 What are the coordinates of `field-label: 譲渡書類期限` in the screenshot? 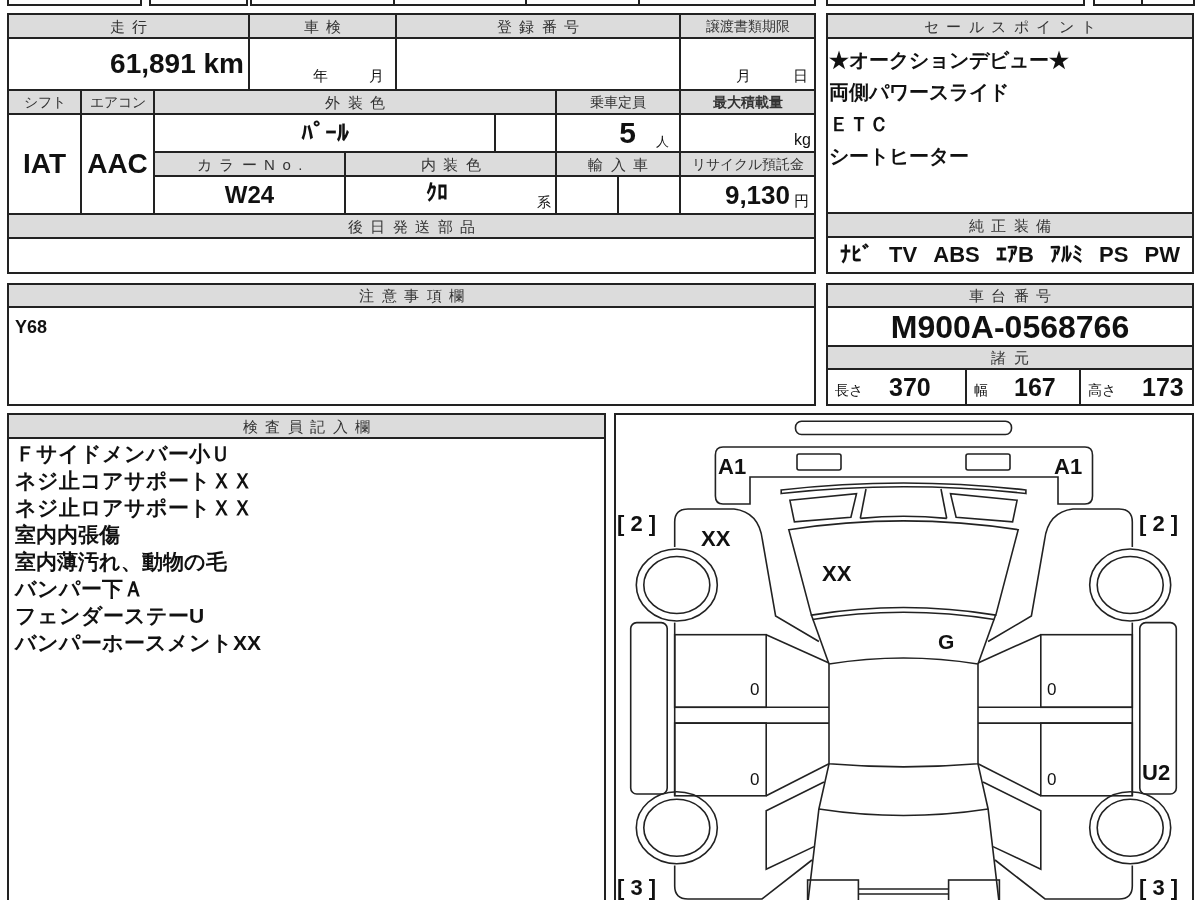 It's located at (747, 26).